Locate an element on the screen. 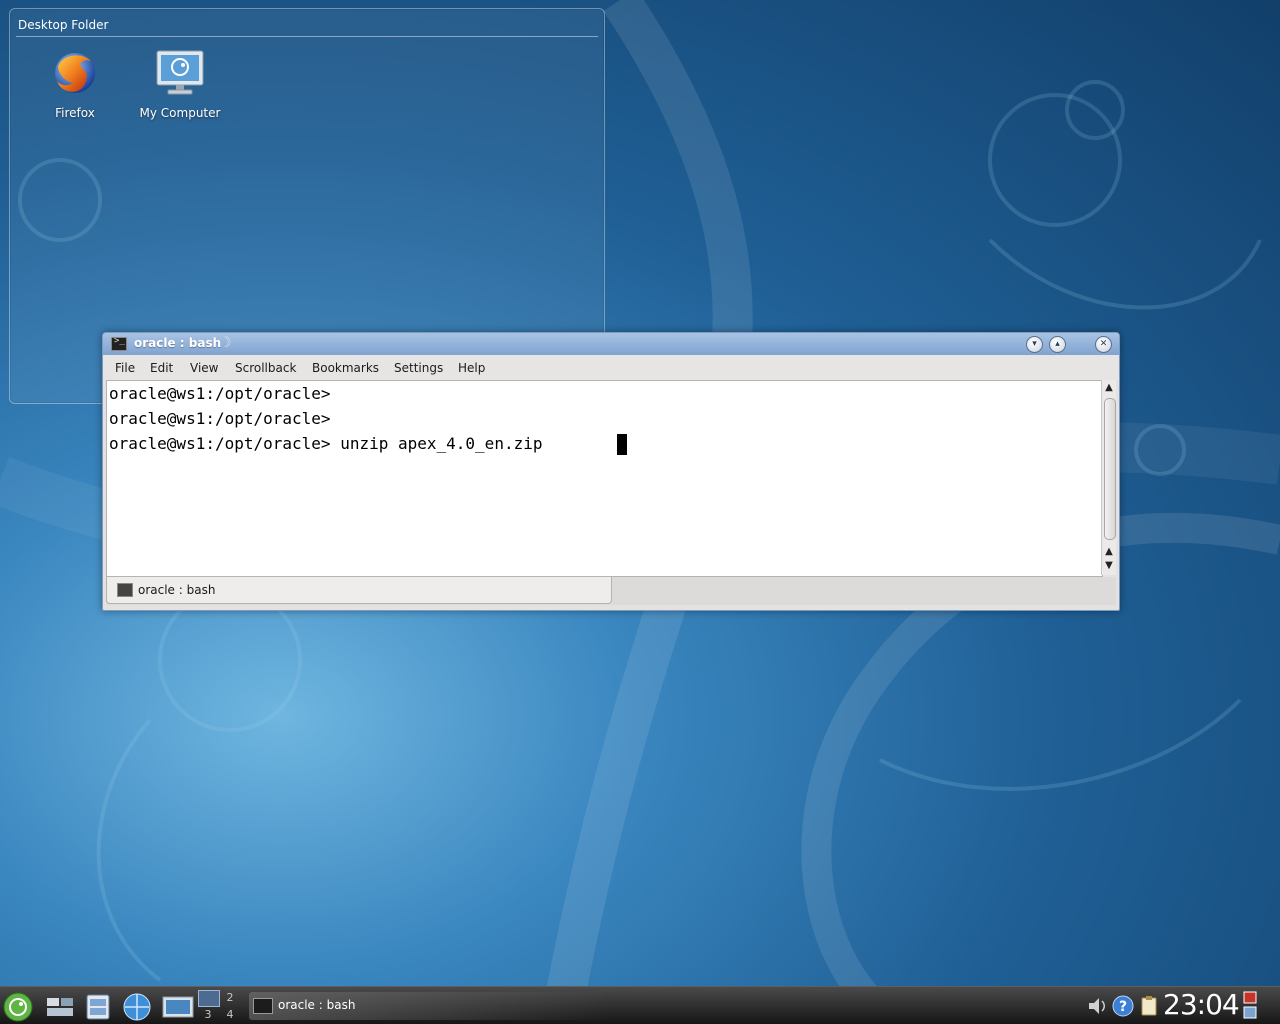  pager-desktop-3: 3 is located at coordinates (208, 1014).